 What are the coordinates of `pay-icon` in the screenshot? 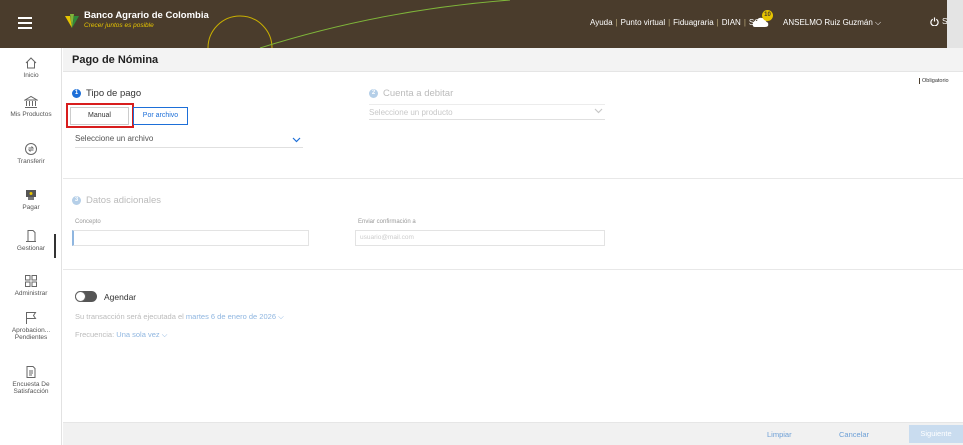 It's located at (31, 195).